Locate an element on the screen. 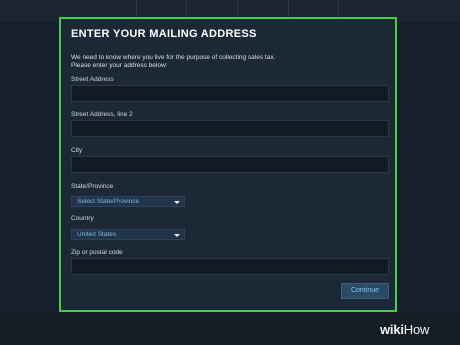 The height and width of the screenshot is (345, 460). country-select: United States is located at coordinates (128, 234).